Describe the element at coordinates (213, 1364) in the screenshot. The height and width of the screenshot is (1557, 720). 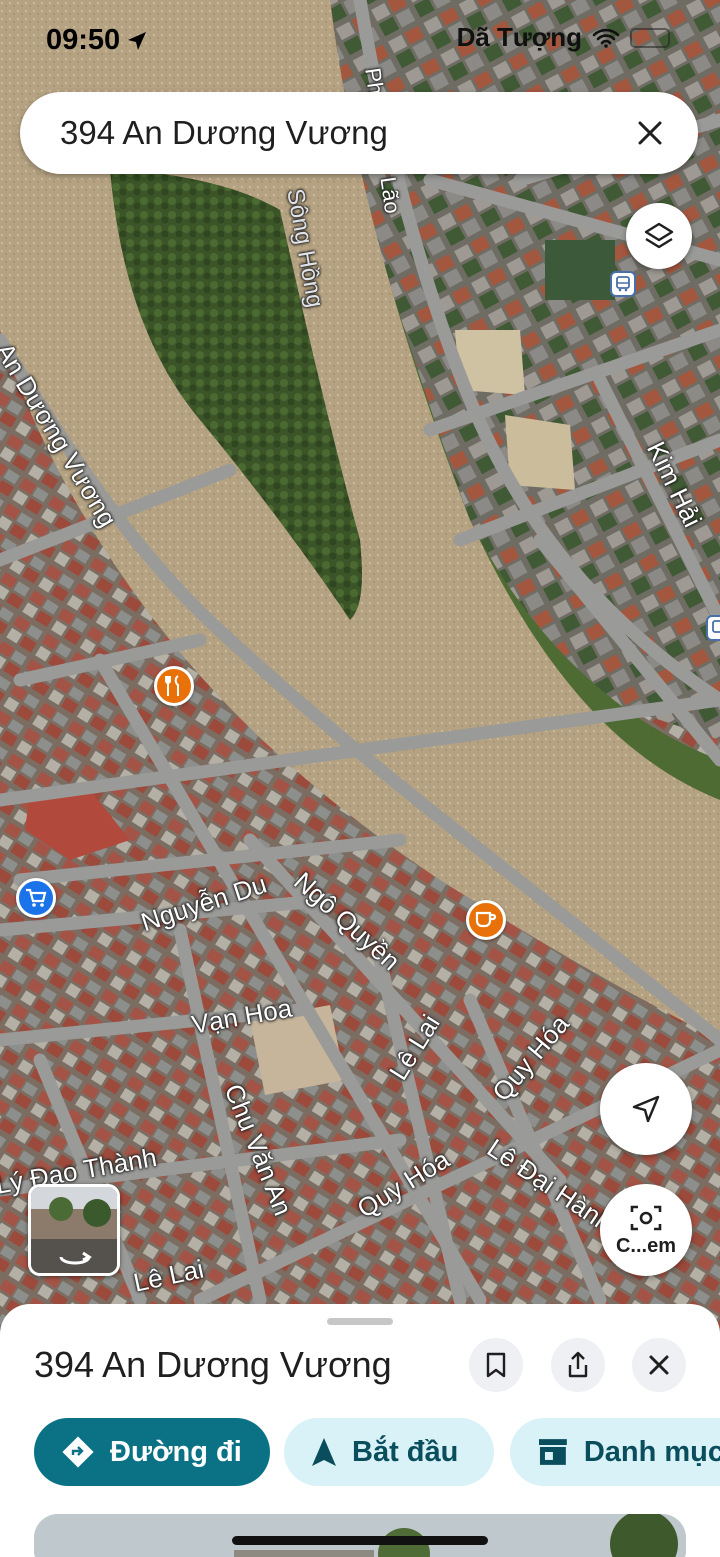
I see `place-title: 394 An Dương Vương` at that location.